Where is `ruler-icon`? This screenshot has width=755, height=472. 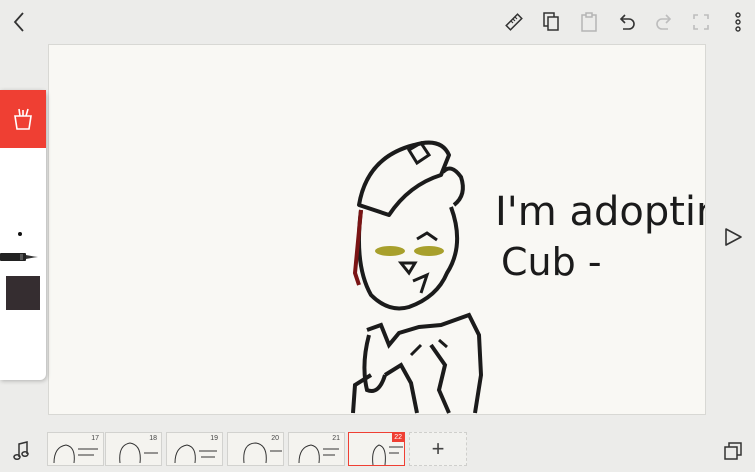
ruler-icon is located at coordinates (514, 22).